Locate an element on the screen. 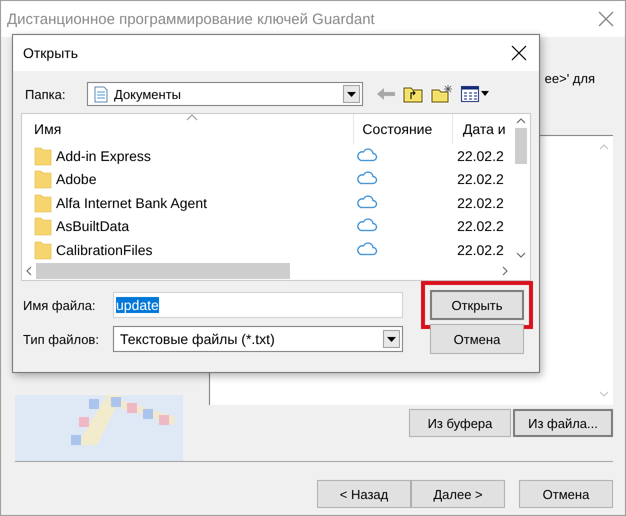 The width and height of the screenshot is (626, 516). folder-label: Папка: is located at coordinates (45, 94).